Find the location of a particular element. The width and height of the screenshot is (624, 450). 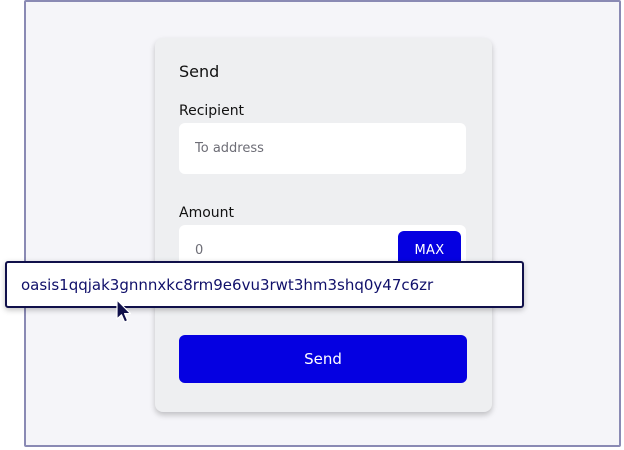

amount-label: Amount is located at coordinates (207, 213).